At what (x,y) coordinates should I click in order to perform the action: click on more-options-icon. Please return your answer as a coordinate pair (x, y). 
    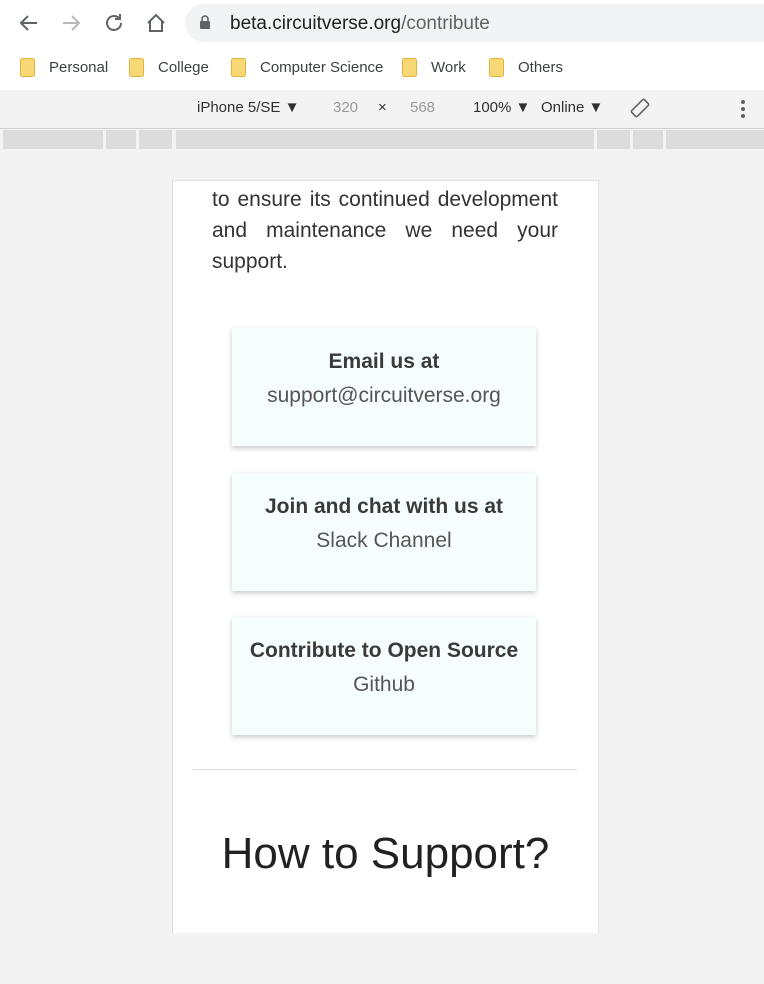
    Looking at the image, I should click on (743, 111).